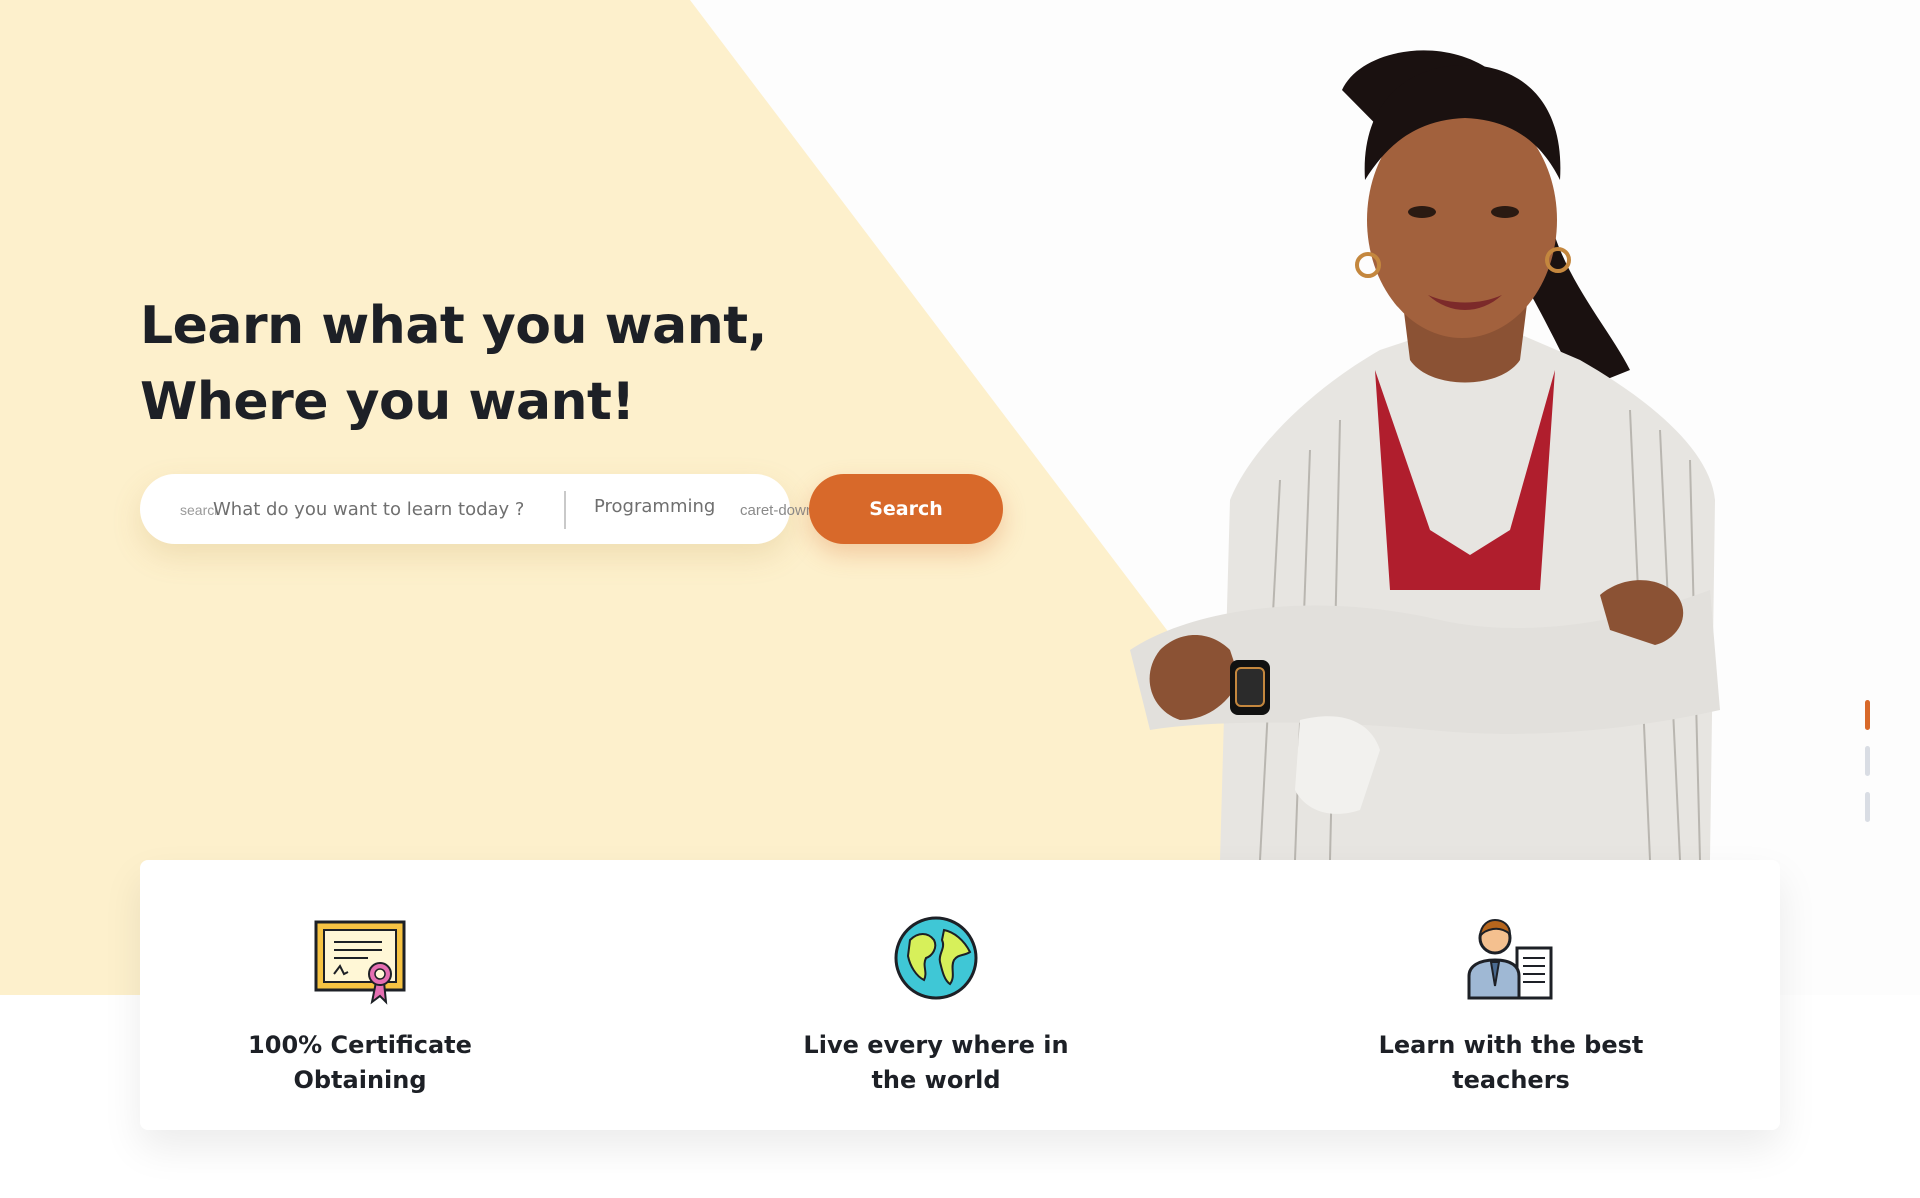 The height and width of the screenshot is (1198, 1920). I want to click on feature-label-certificate-line-1: 100% Certificate, so click(360, 1045).